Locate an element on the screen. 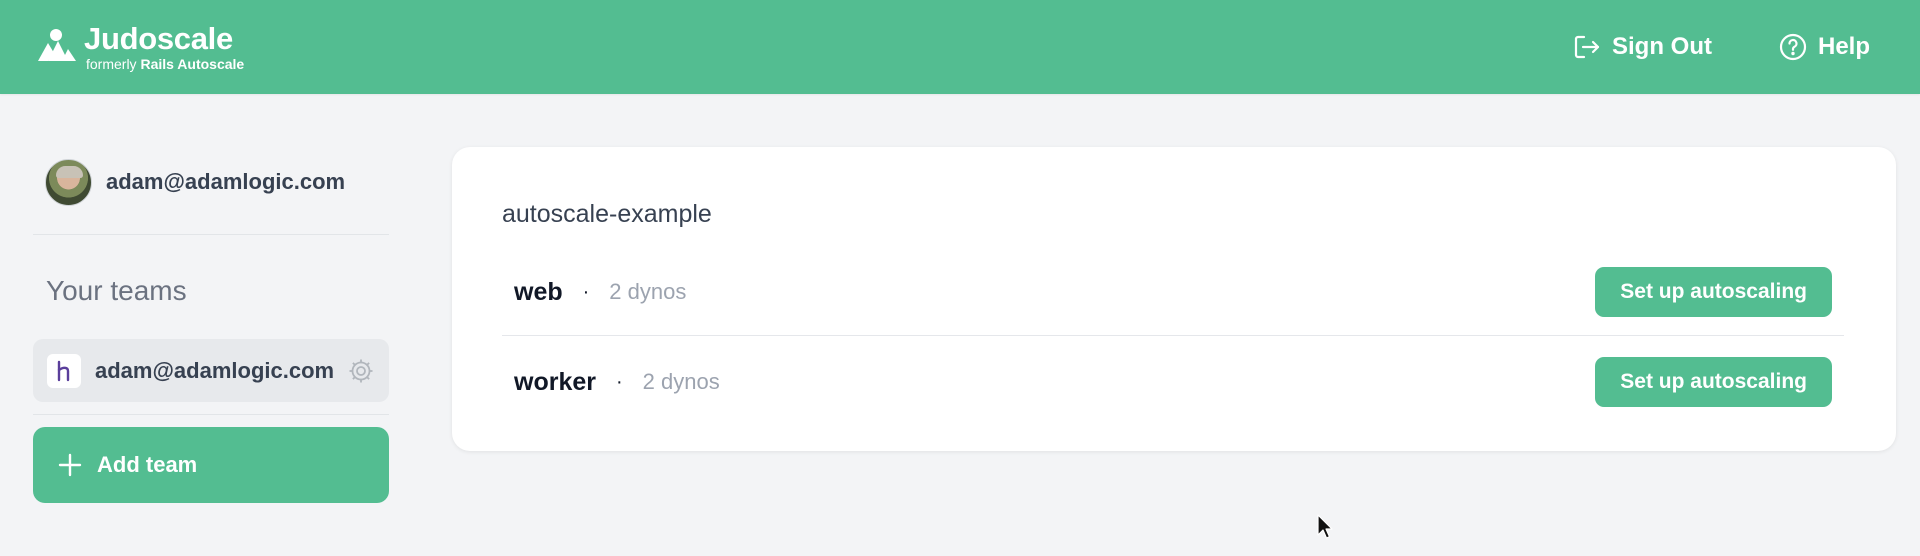 This screenshot has width=1920, height=556. help-link: Help is located at coordinates (1824, 47).